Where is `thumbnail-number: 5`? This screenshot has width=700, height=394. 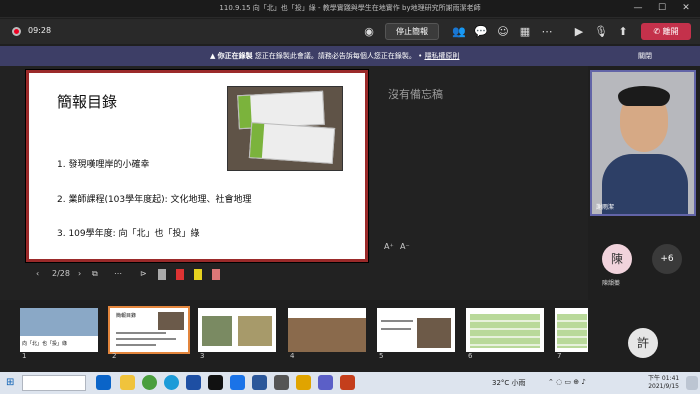 thumbnail-number: 5 is located at coordinates (381, 356).